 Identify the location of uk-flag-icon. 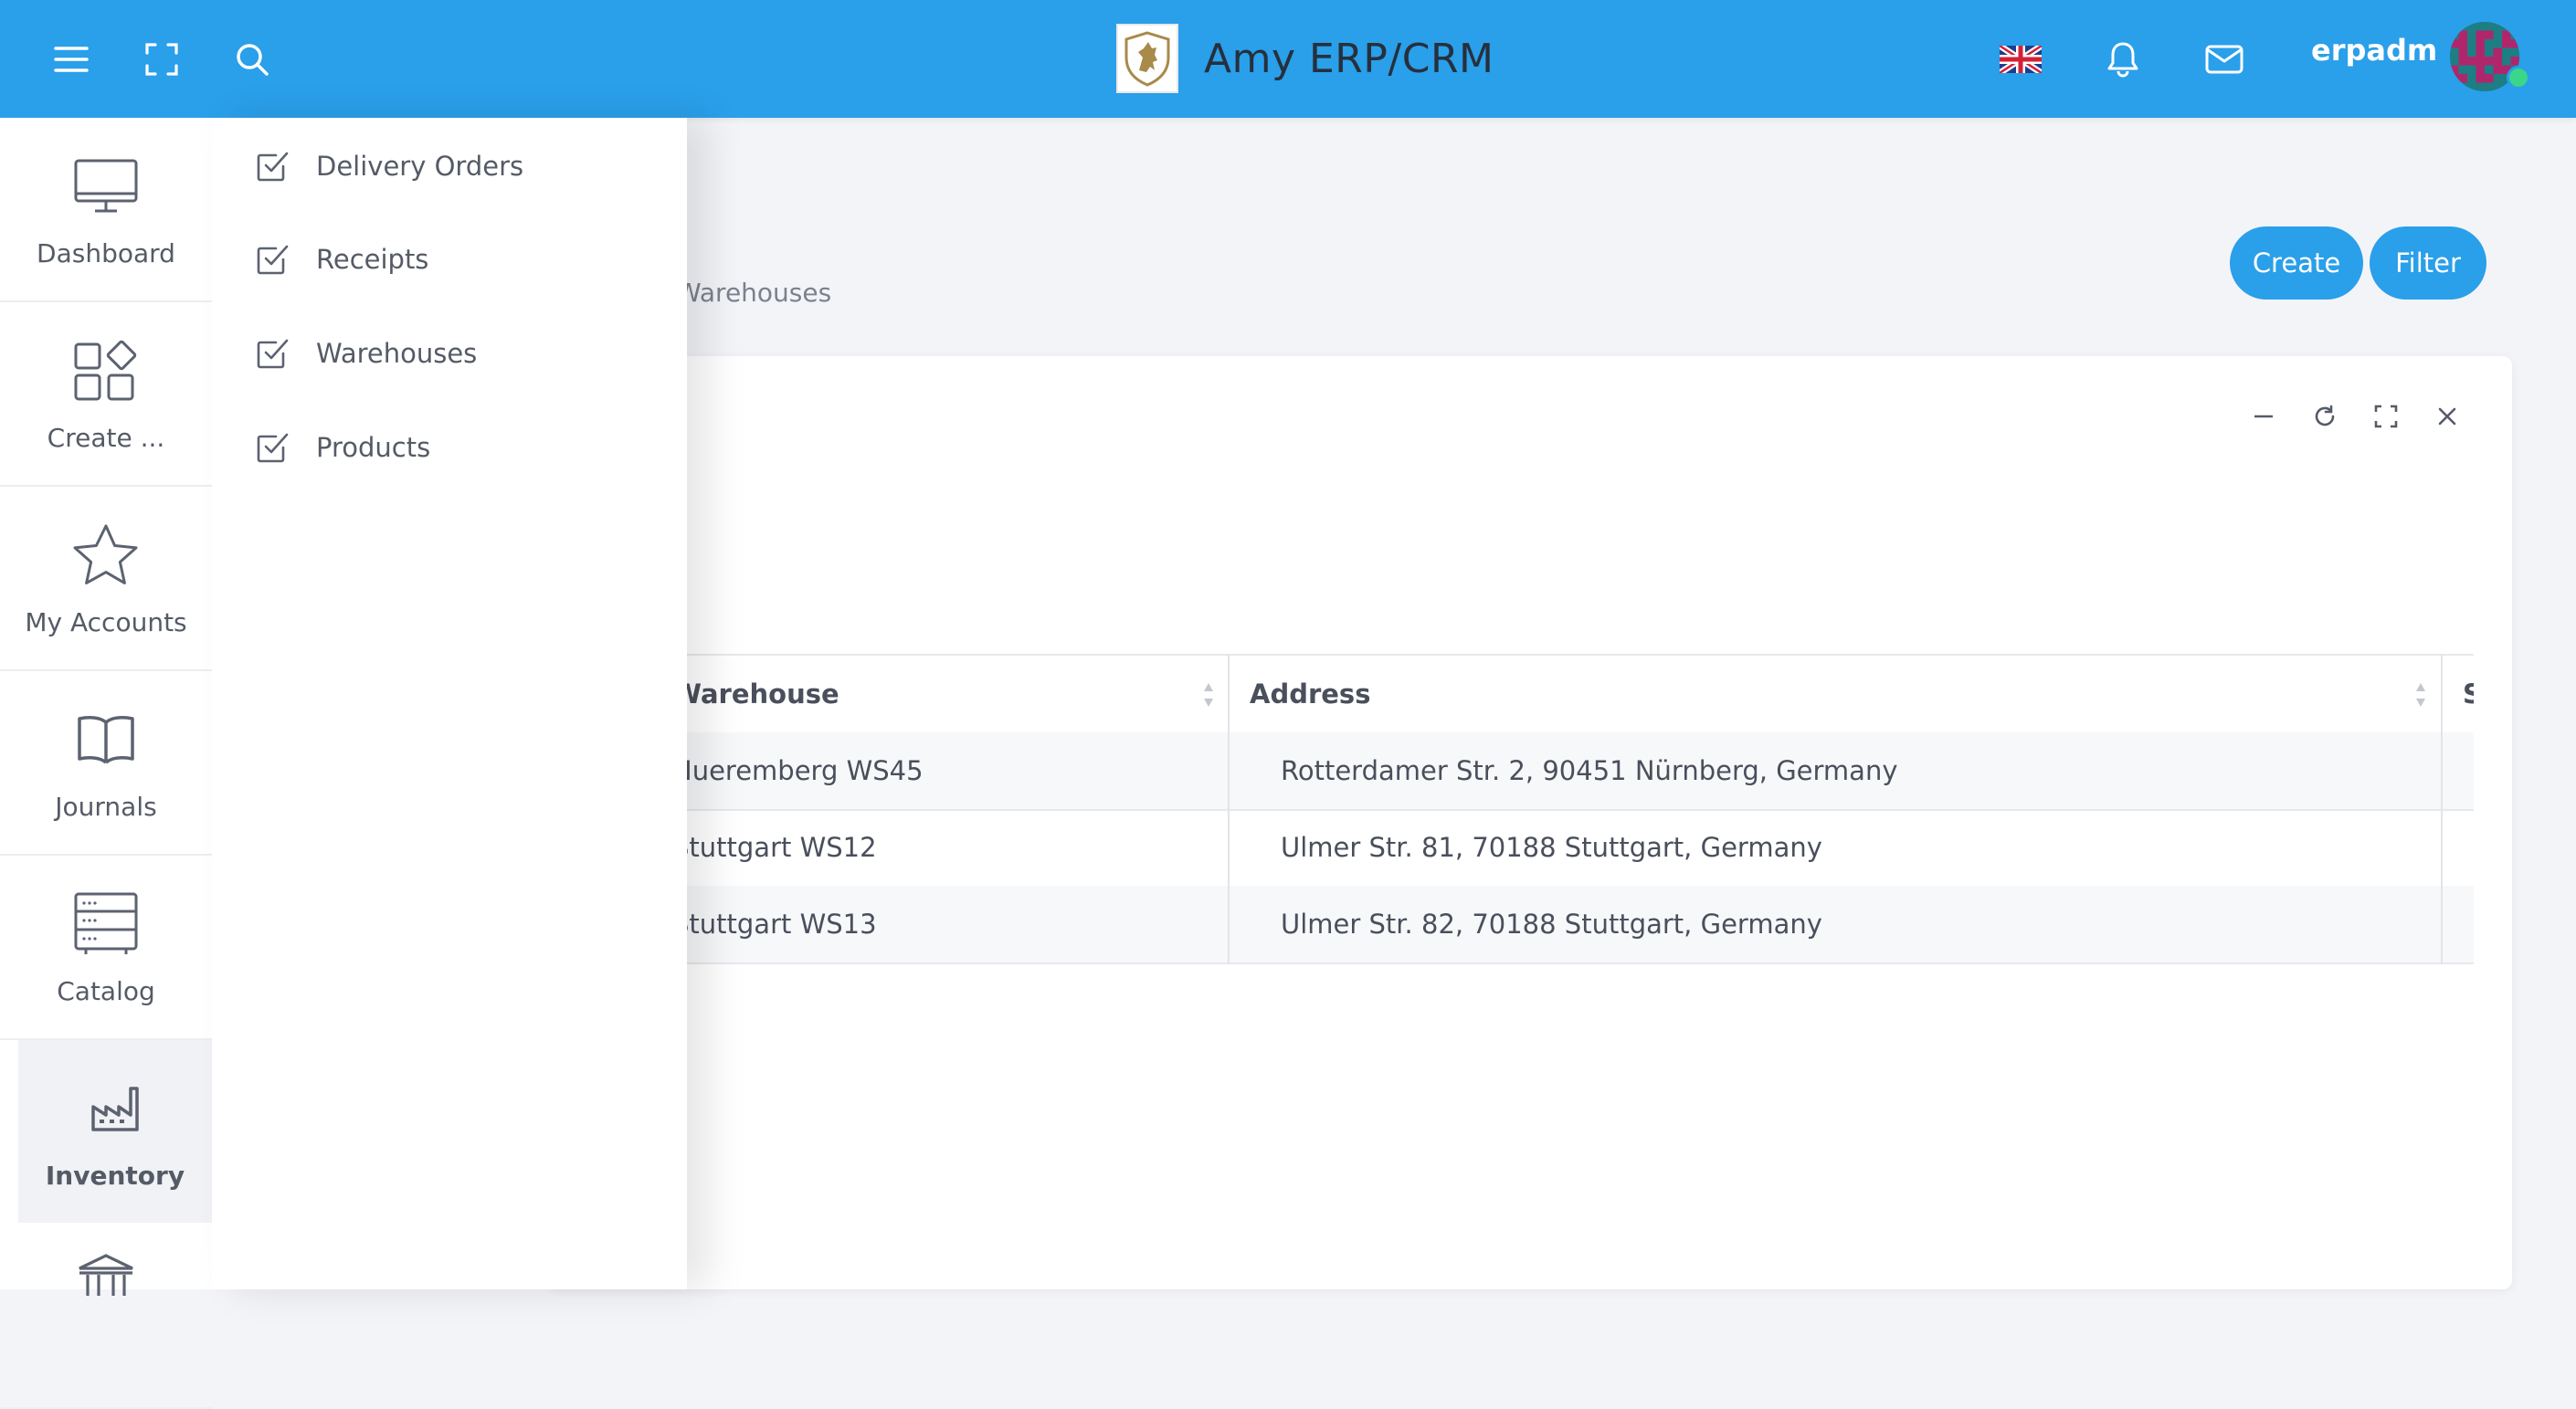
(2020, 59).